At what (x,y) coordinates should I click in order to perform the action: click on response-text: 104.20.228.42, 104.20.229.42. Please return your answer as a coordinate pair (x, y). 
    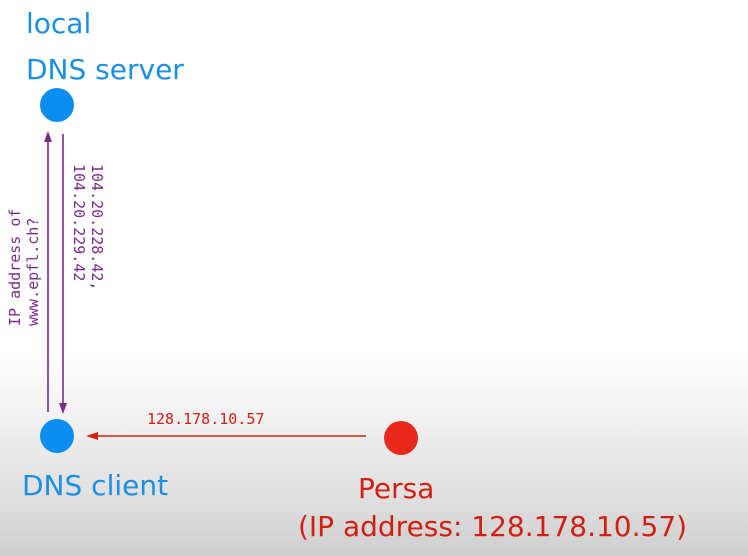
    Looking at the image, I should click on (88, 227).